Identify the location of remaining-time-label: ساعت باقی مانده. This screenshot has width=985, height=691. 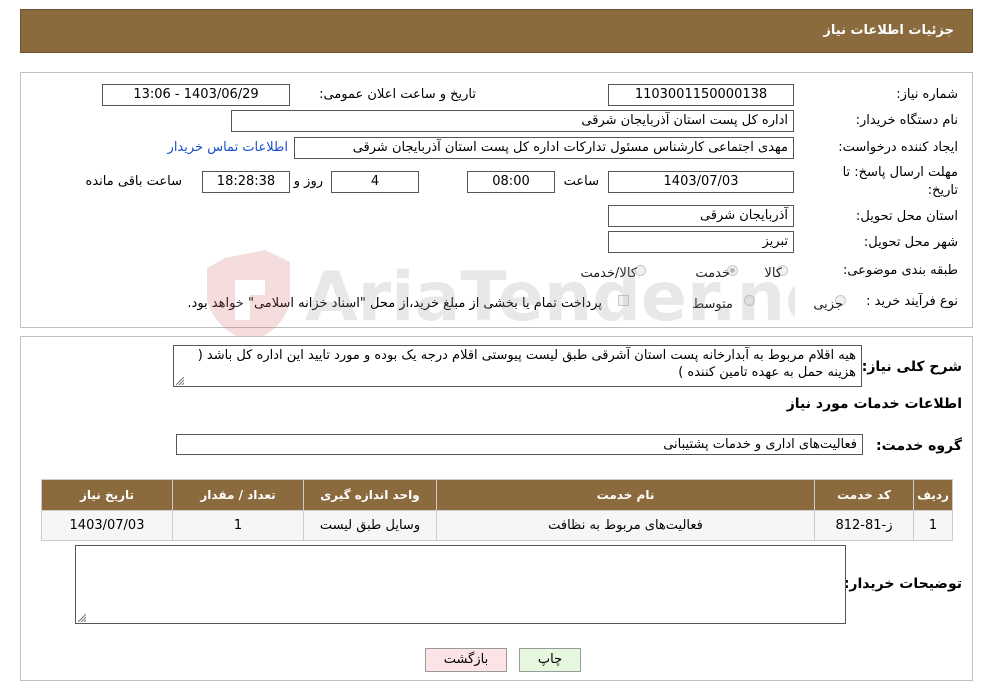
(133, 181).